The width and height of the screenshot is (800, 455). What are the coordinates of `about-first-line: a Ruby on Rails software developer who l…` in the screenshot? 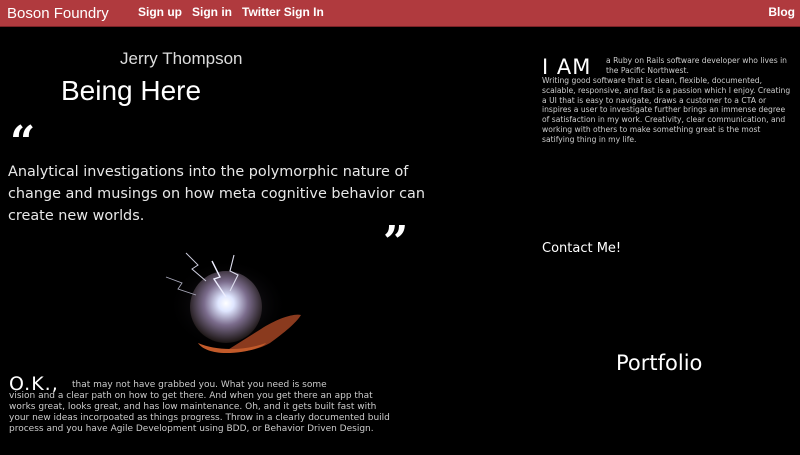 It's located at (696, 65).